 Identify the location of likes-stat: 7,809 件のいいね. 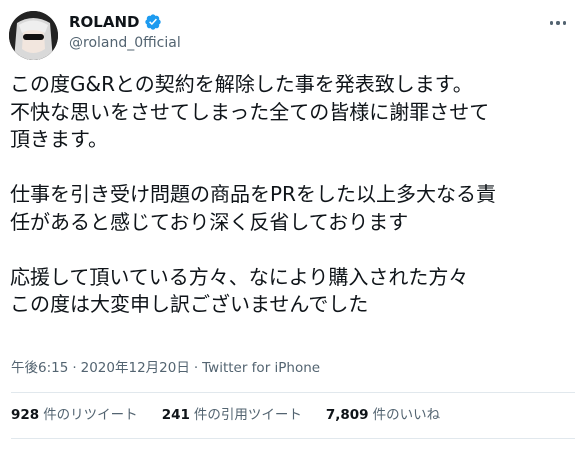
(383, 415).